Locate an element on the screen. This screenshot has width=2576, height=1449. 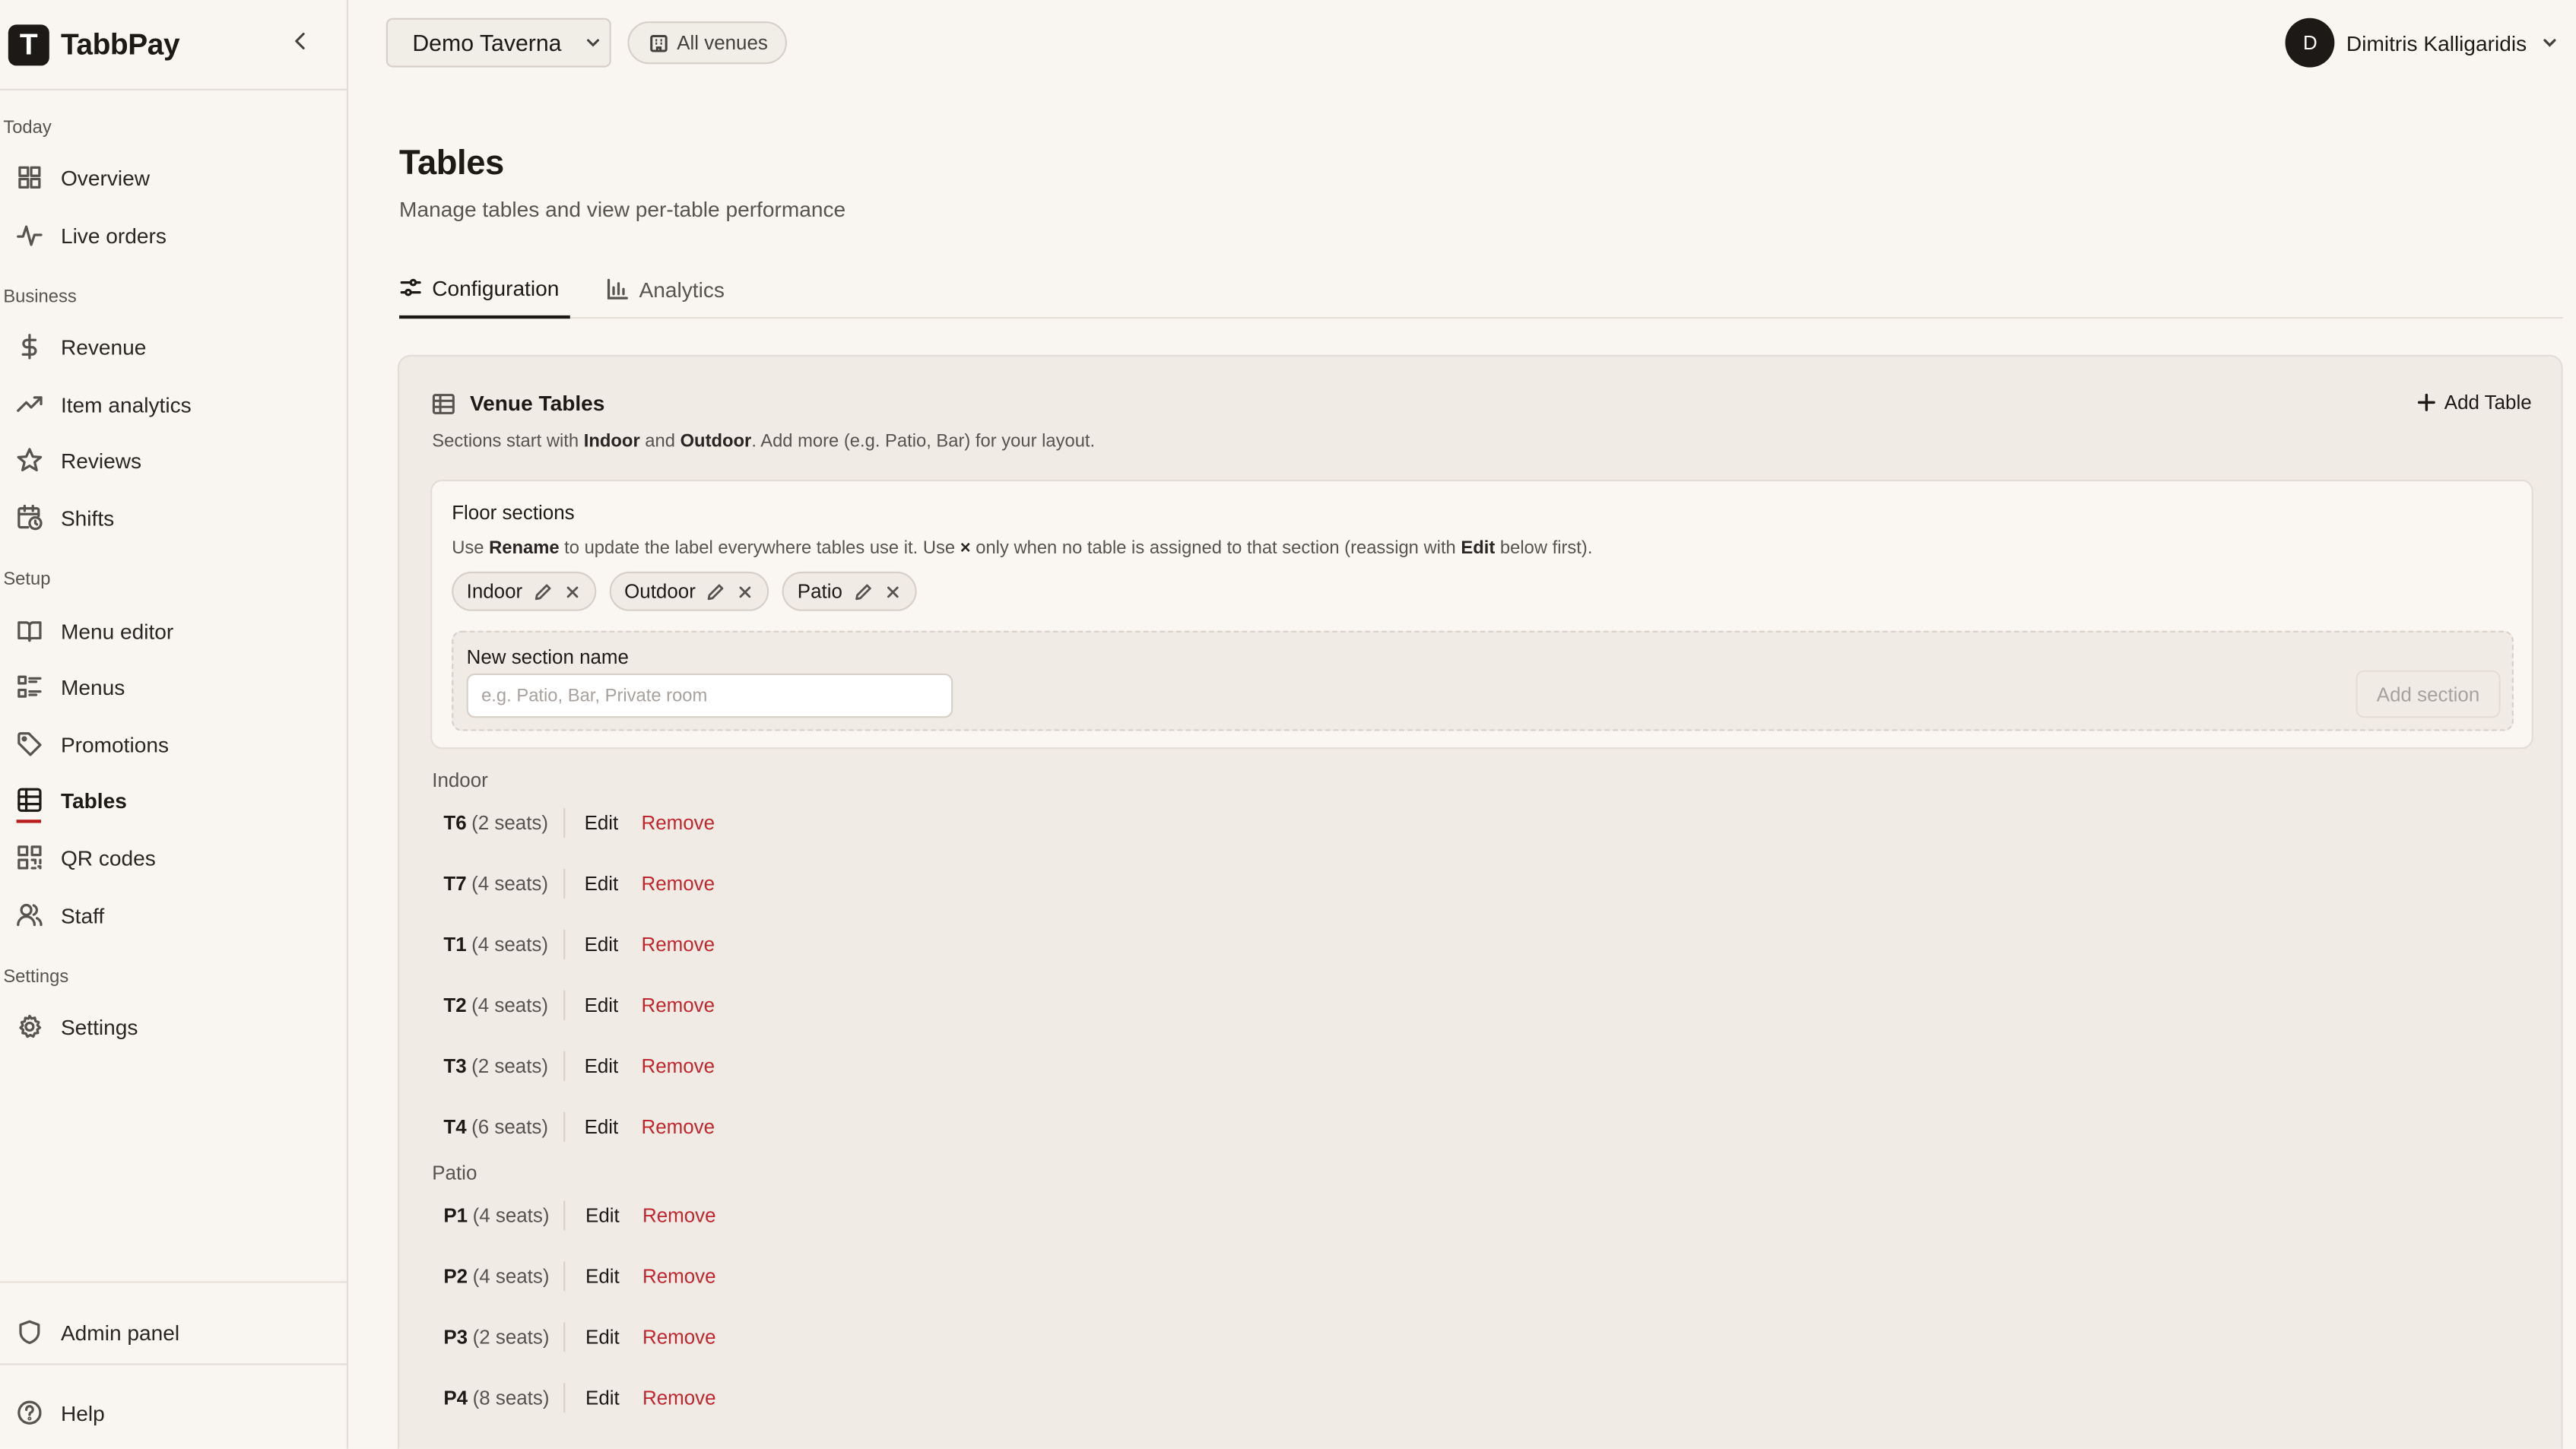
qr-icon is located at coordinates (30, 857).